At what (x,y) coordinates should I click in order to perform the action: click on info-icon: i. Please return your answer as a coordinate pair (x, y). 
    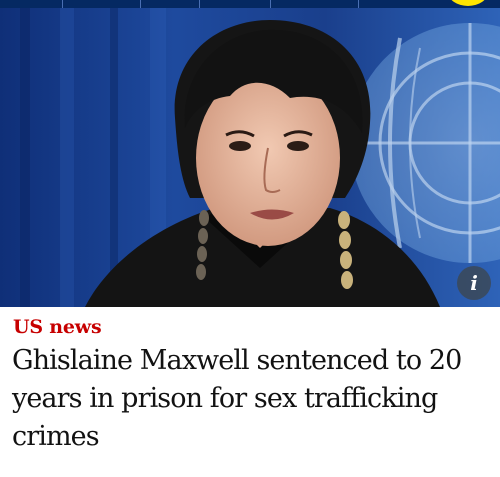
    Looking at the image, I should click on (474, 283).